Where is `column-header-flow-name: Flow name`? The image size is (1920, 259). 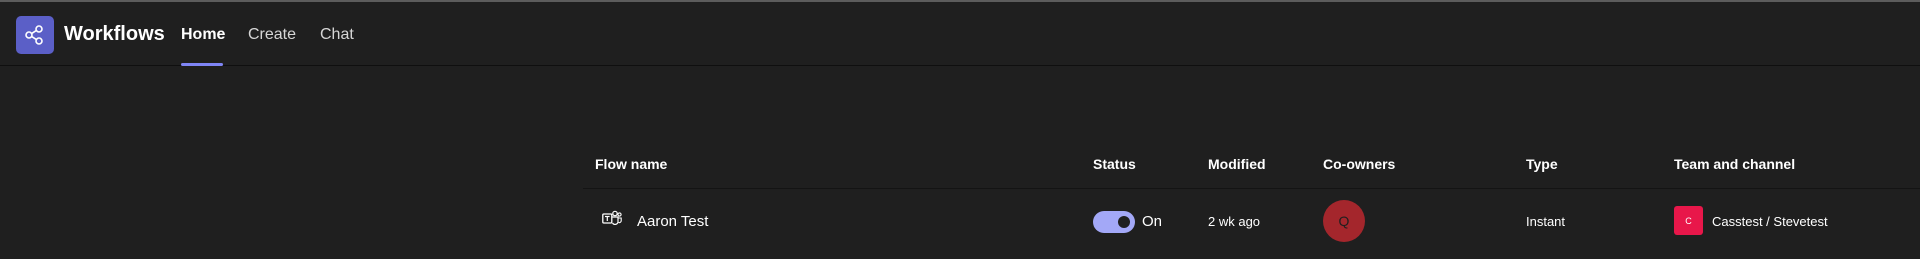
column-header-flow-name: Flow name is located at coordinates (631, 164).